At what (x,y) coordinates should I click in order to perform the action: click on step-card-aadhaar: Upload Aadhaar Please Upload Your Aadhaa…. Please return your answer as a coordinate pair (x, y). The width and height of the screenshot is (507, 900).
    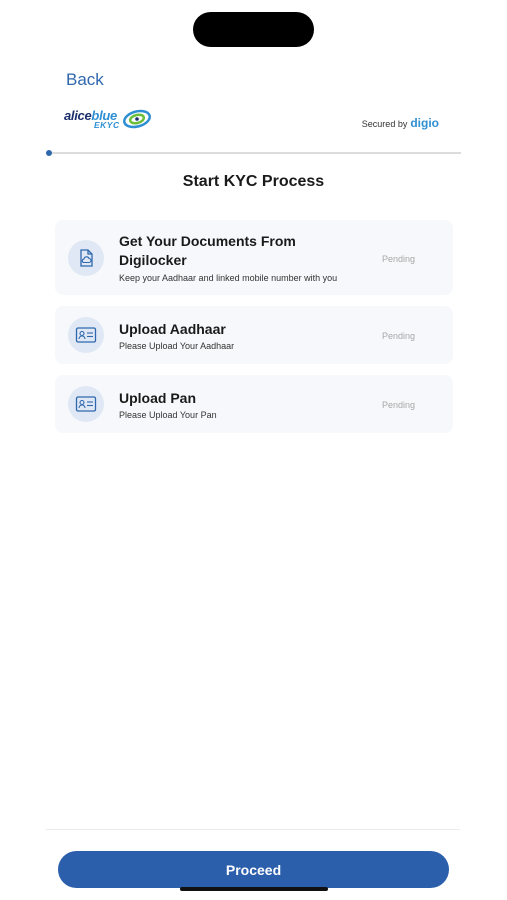
    Looking at the image, I should click on (254, 335).